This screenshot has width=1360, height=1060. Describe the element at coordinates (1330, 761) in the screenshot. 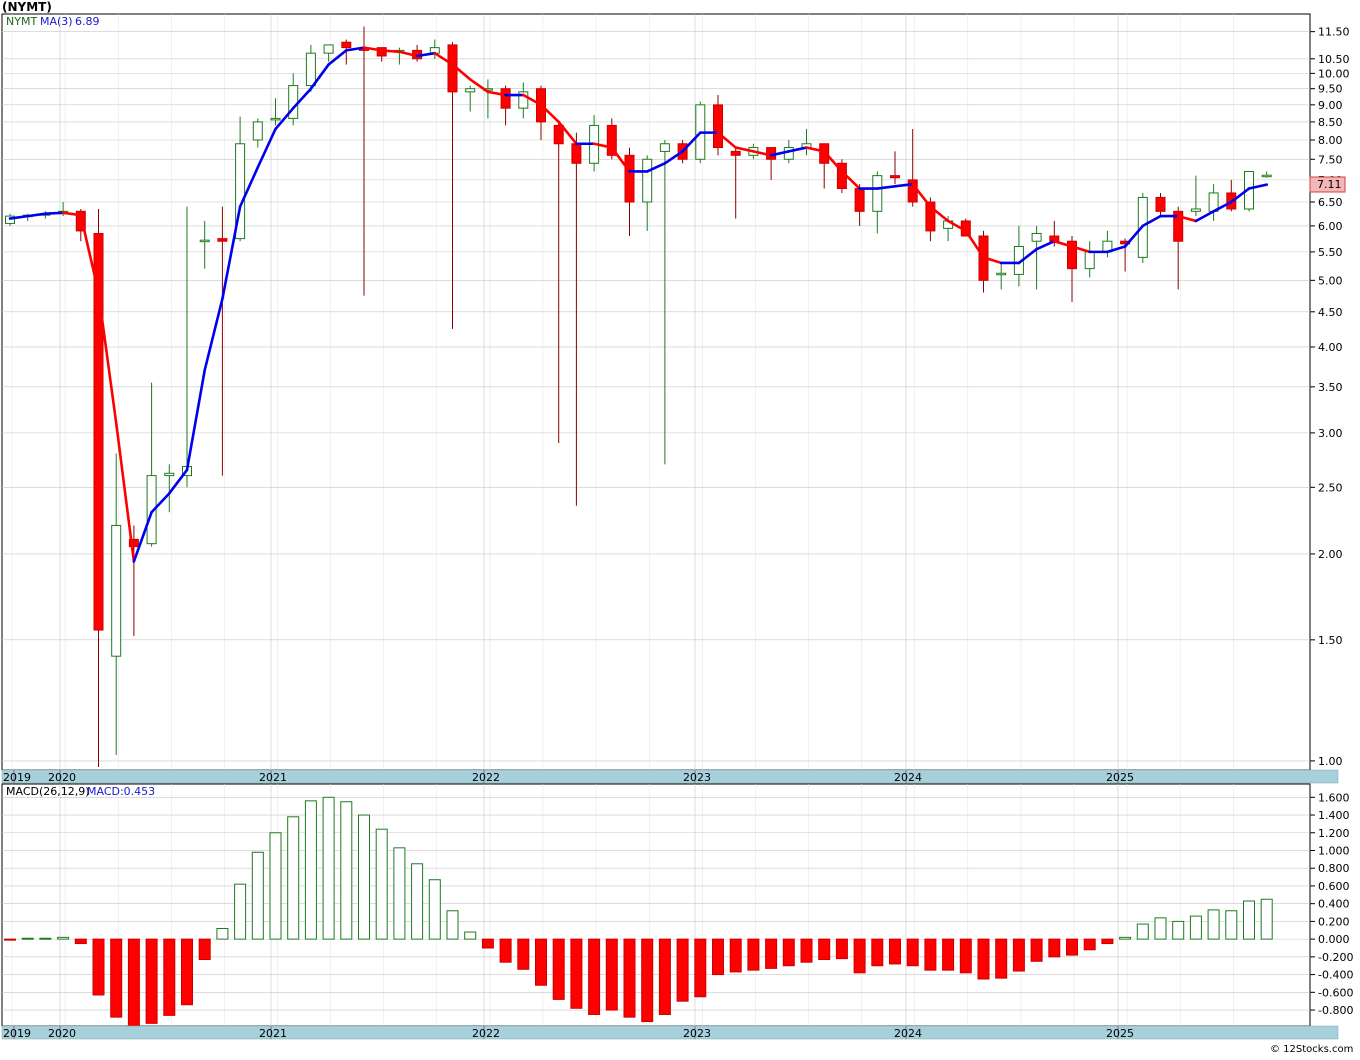

I see `price-y-tick-label: 1.00` at that location.